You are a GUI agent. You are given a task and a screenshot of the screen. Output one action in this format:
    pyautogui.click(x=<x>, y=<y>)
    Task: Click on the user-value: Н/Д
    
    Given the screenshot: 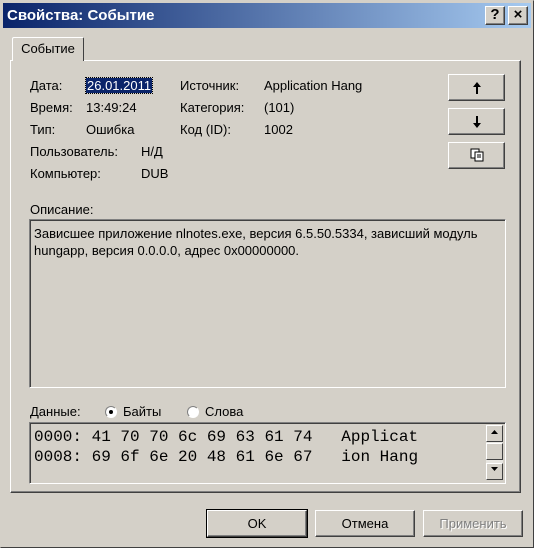 What is the action you would take?
    pyautogui.click(x=152, y=151)
    